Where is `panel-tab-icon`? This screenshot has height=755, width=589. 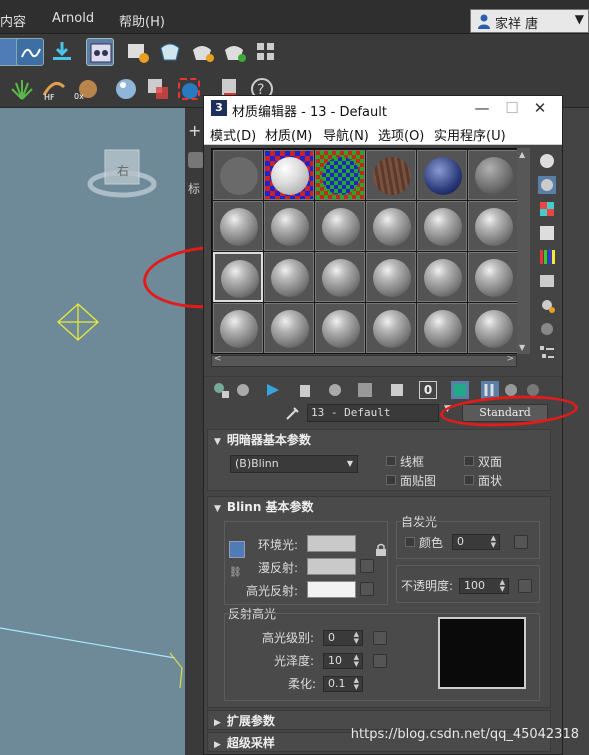 panel-tab-icon is located at coordinates (196, 160).